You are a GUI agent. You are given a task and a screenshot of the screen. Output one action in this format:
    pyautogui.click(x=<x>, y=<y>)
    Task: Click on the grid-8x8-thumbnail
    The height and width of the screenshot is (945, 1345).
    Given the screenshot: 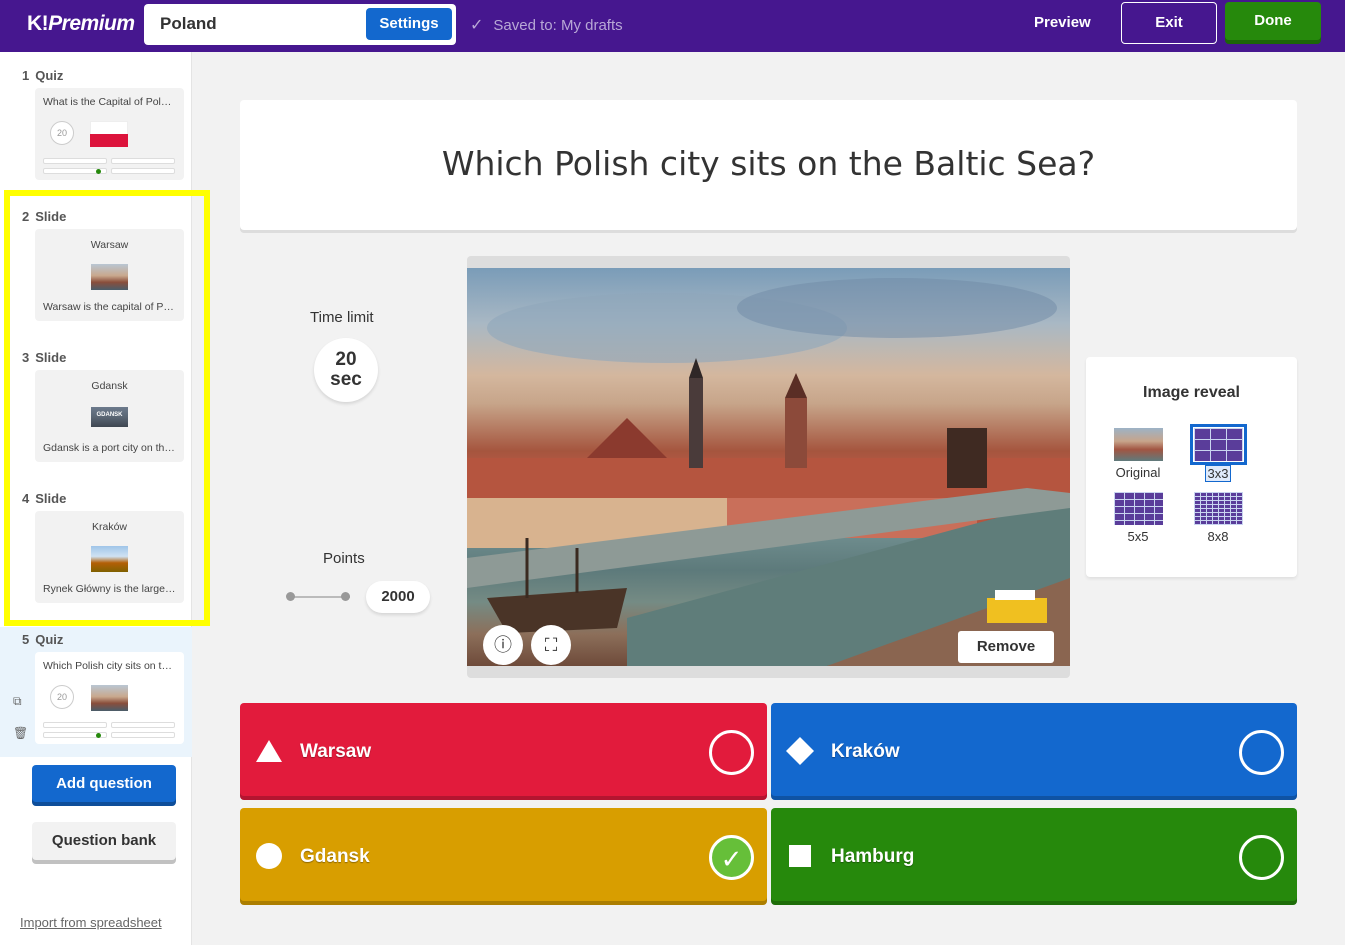 What is the action you would take?
    pyautogui.click(x=1218, y=508)
    